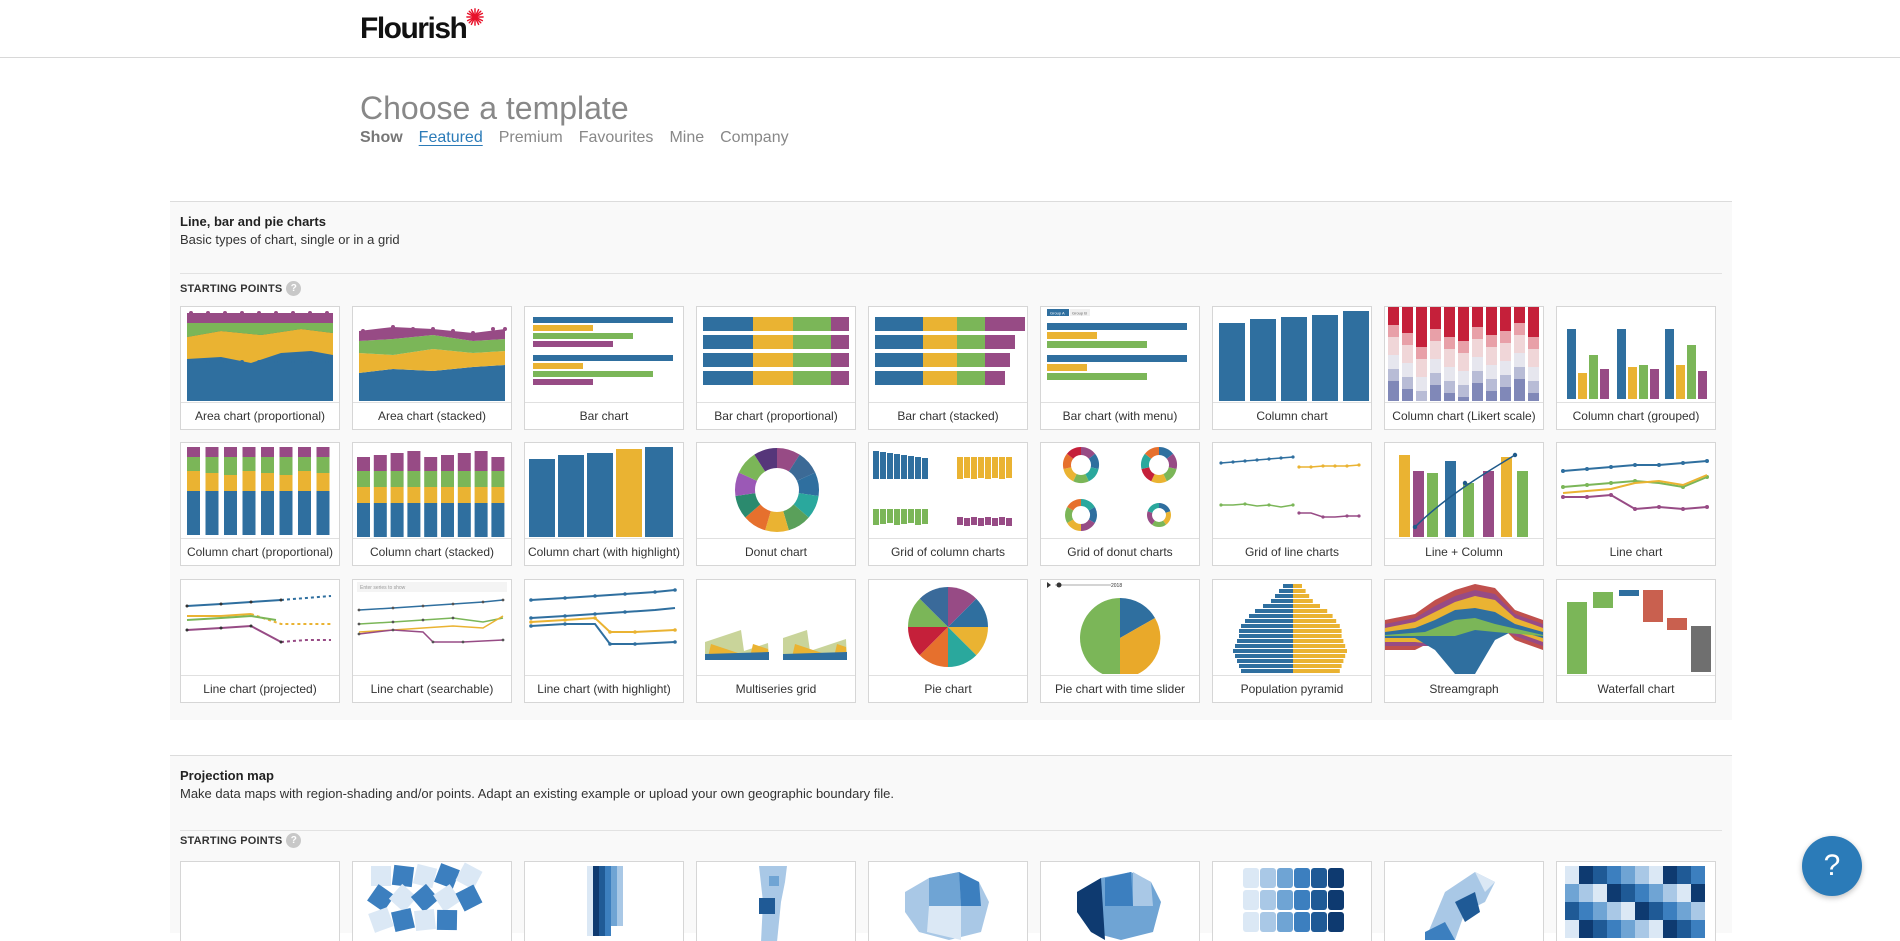 Image resolution: width=1900 pixels, height=941 pixels. What do you see at coordinates (1464, 689) in the screenshot?
I see `template-card-label: Streamgraph` at bounding box center [1464, 689].